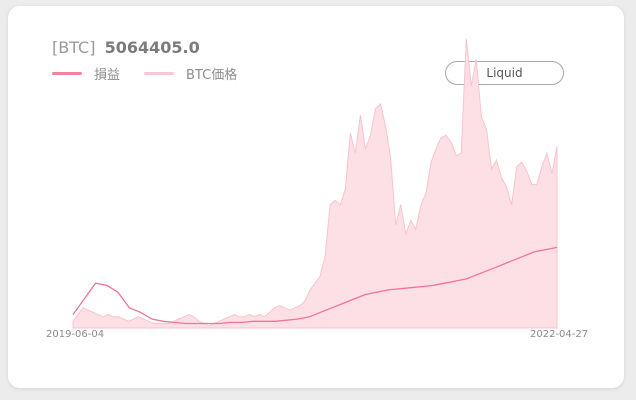 Image resolution: width=636 pixels, height=400 pixels. What do you see at coordinates (559, 334) in the screenshot?
I see `x-axis-end-label: 2022-04-27` at bounding box center [559, 334].